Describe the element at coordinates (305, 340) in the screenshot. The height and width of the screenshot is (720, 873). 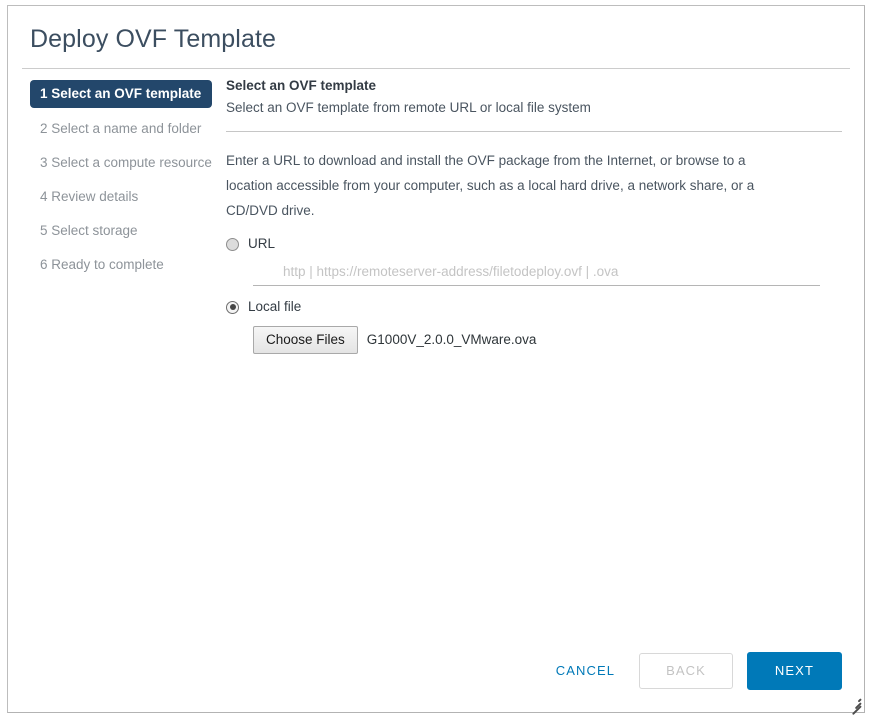
I see `choose-files-button: Choose Files` at that location.